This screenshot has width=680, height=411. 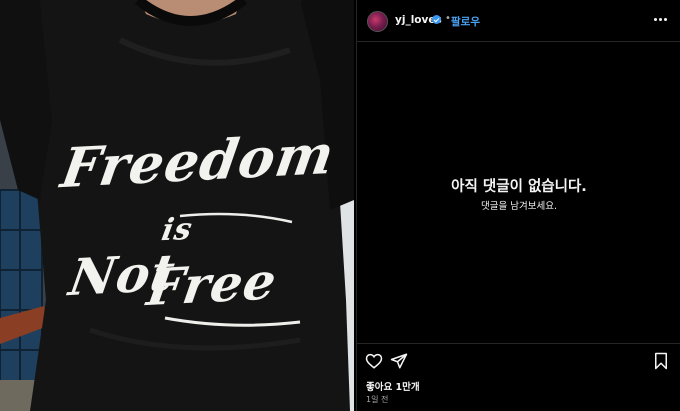 What do you see at coordinates (399, 361) in the screenshot?
I see `send-icon` at bounding box center [399, 361].